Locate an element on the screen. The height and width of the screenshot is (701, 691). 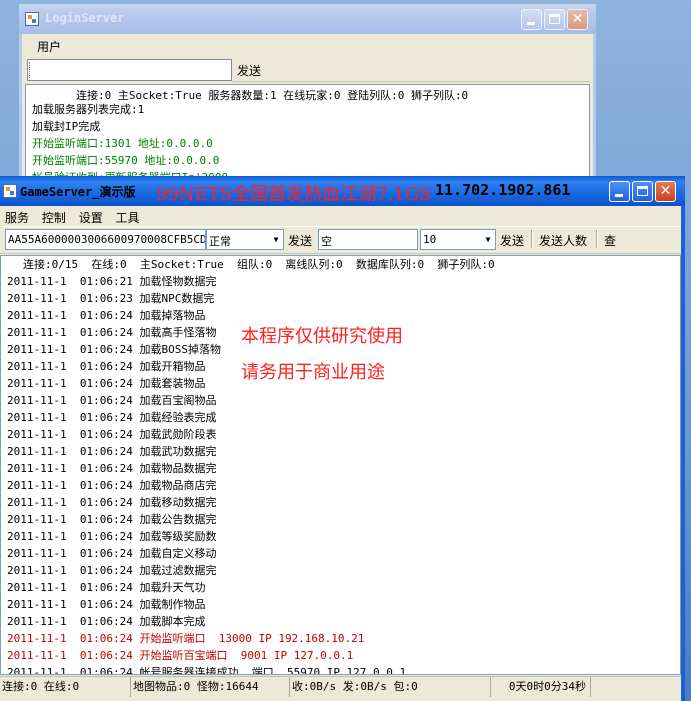
log-message: 帐号服务器连接成功 端口 55970 IP 127.0.0.1 is located at coordinates (273, 670).